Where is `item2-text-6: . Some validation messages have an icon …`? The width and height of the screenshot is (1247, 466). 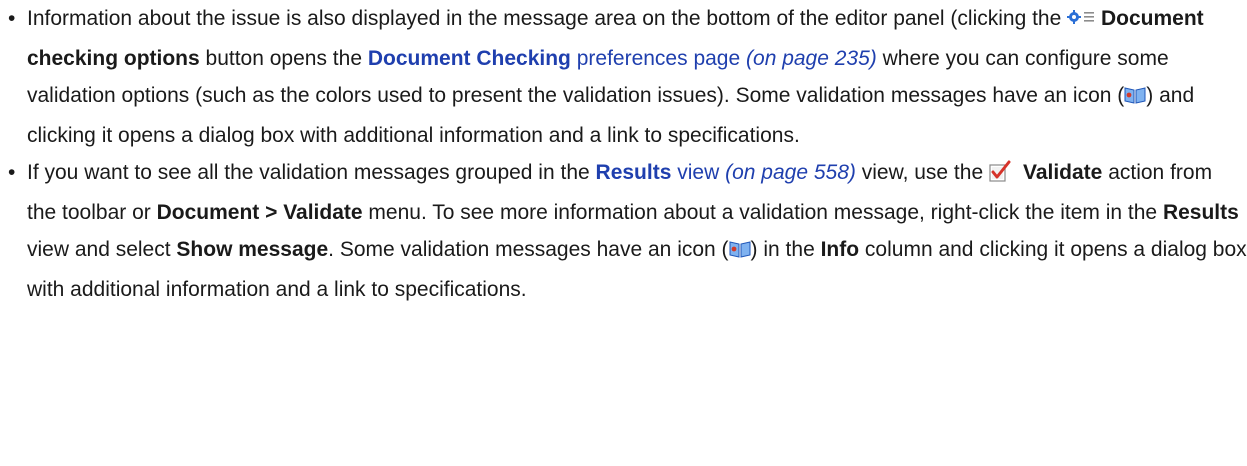
item2-text-6: . Some validation messages have an icon … is located at coordinates (528, 249).